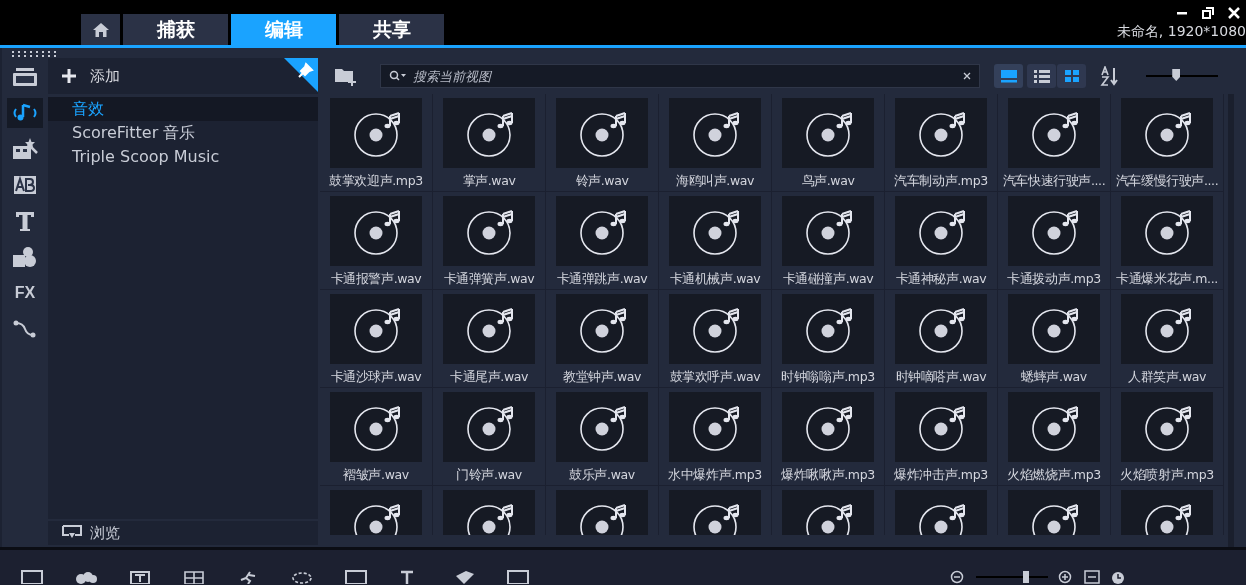  Describe the element at coordinates (1071, 76) in the screenshot. I see `grid-view-button` at that location.